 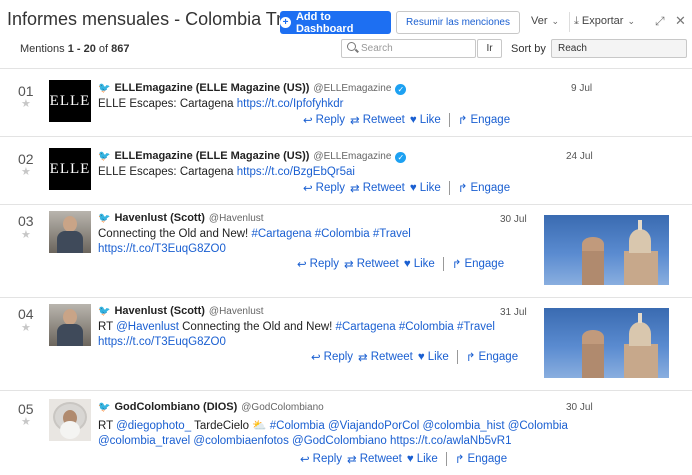 I want to click on expand-icon: ⤢, so click(x=660, y=21).